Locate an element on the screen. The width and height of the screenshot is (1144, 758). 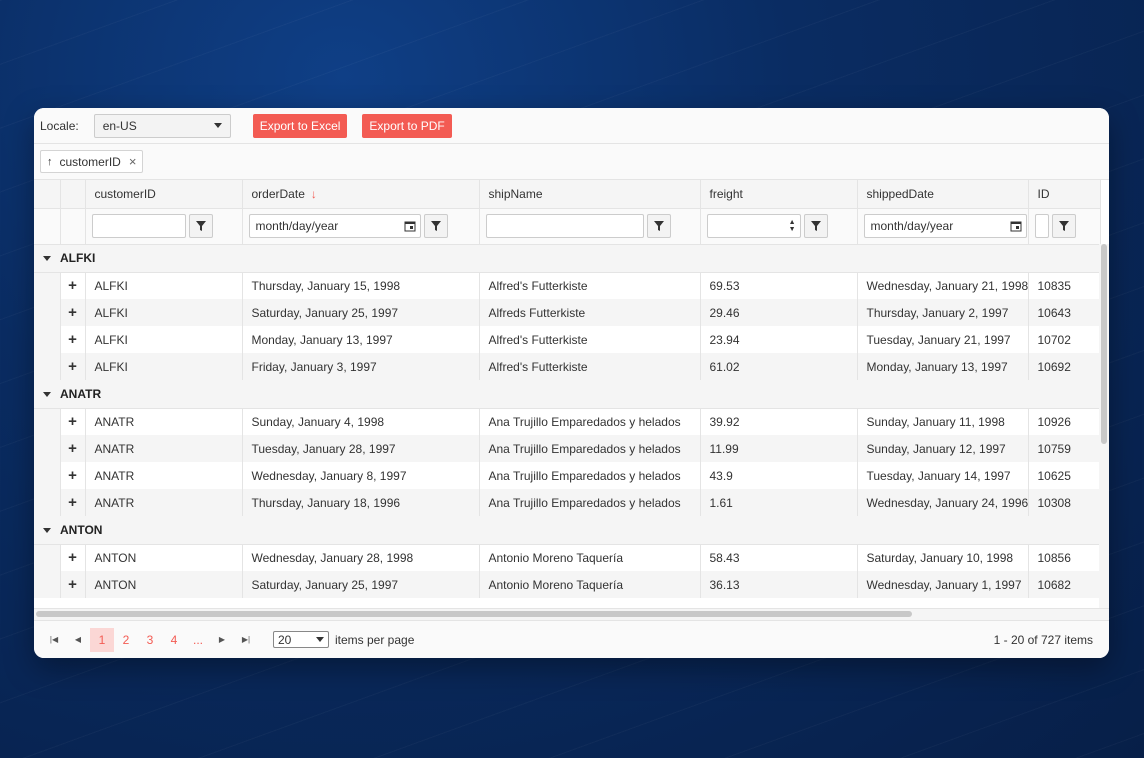
first-page-icon: |◀ is located at coordinates (54, 640).